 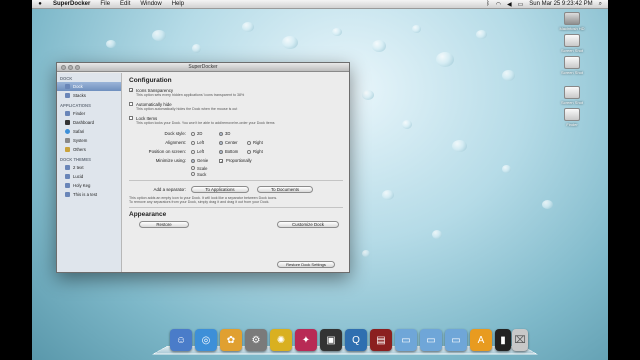 I want to click on apple-menu-icon: ●, so click(x=40, y=4).